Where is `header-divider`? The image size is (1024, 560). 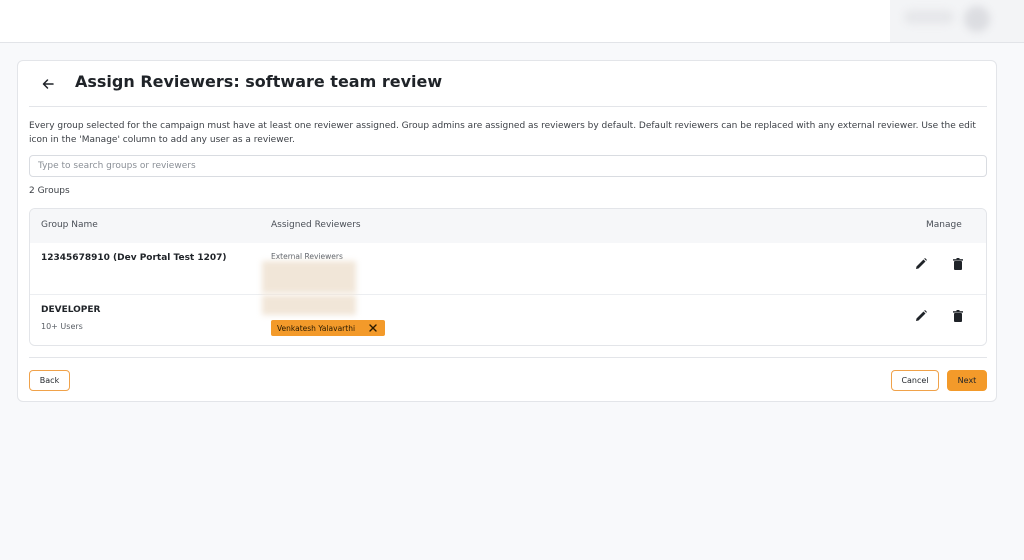
header-divider is located at coordinates (508, 106).